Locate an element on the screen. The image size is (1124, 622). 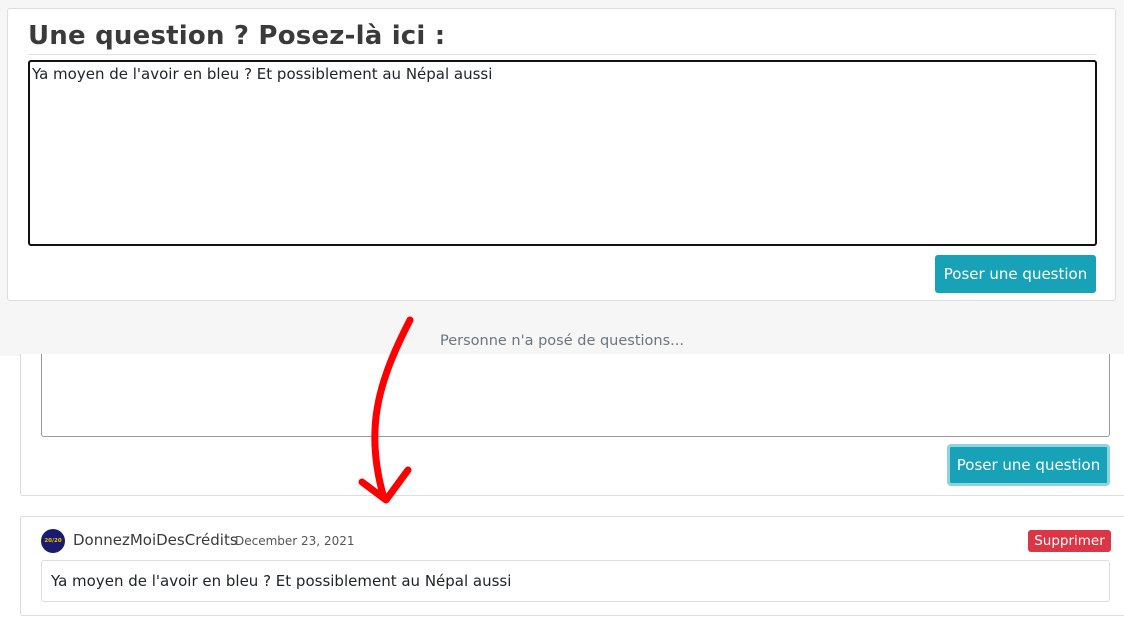
ask-question-button-after: Poser une question is located at coordinates (1028, 465).